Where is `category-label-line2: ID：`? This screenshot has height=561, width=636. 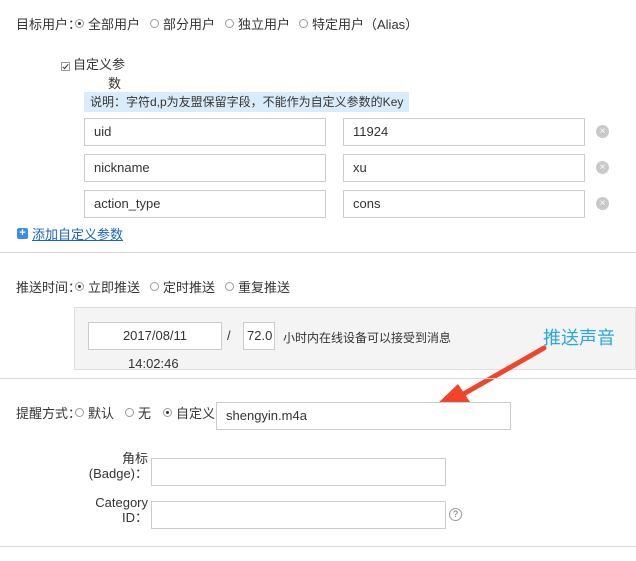
category-label-line2: ID： is located at coordinates (134, 517).